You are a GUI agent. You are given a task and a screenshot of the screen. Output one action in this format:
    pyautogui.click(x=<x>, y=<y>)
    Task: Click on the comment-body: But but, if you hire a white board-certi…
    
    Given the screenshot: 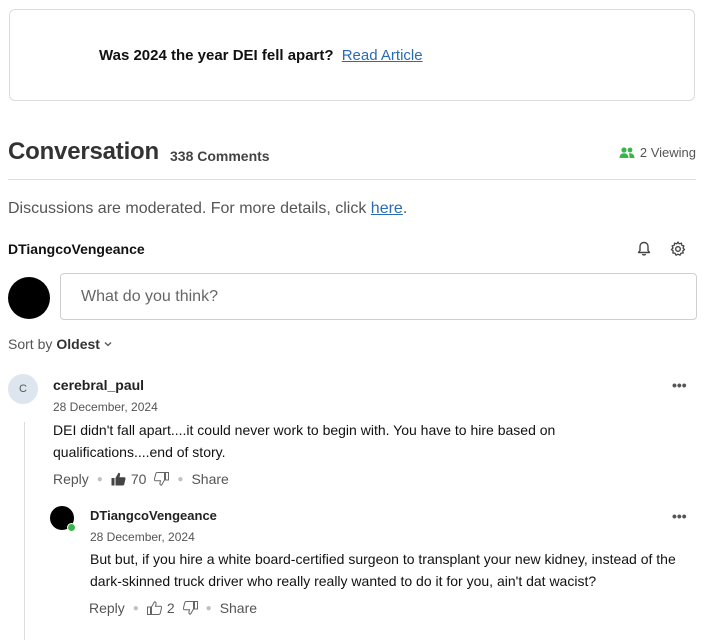 What is the action you would take?
    pyautogui.click(x=383, y=570)
    